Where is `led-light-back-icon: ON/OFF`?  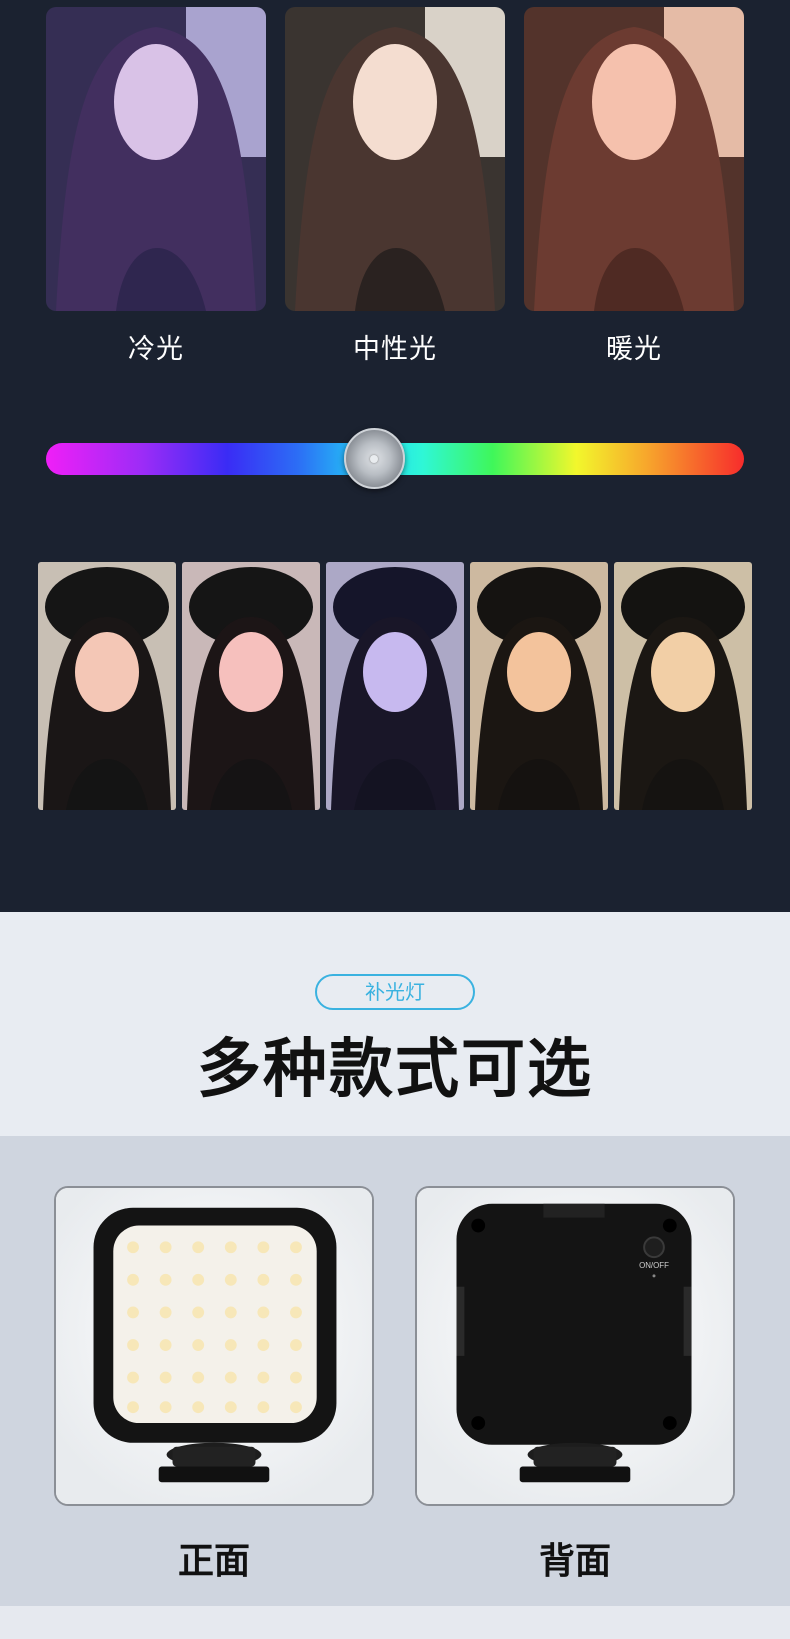 led-light-back-icon: ON/OFF is located at coordinates (575, 1346).